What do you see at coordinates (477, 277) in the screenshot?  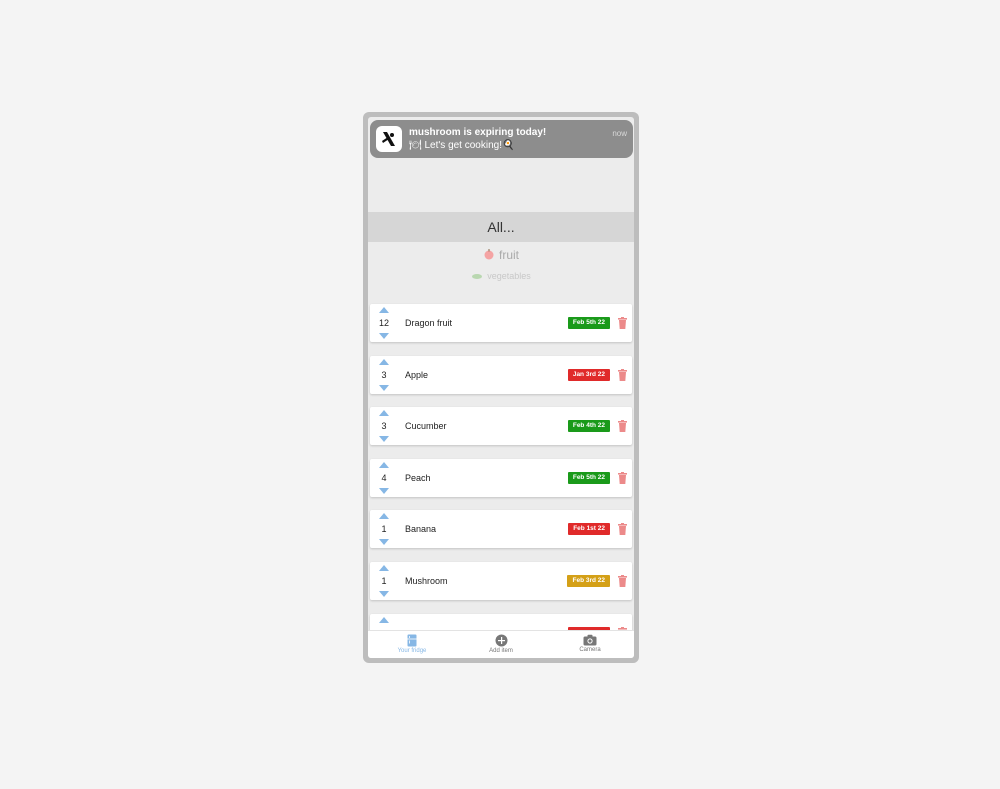 I see `carrot-icon` at bounding box center [477, 277].